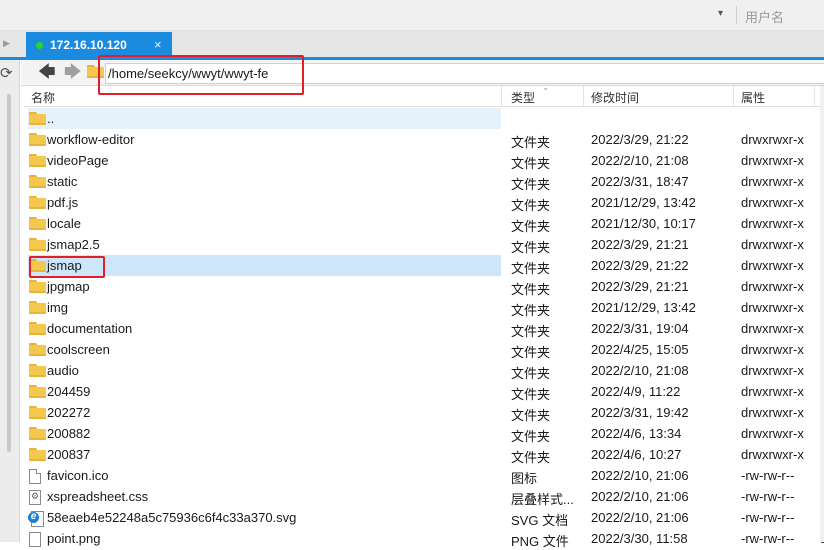 The image size is (824, 550). I want to click on username-field: 用户名, so click(764, 16).